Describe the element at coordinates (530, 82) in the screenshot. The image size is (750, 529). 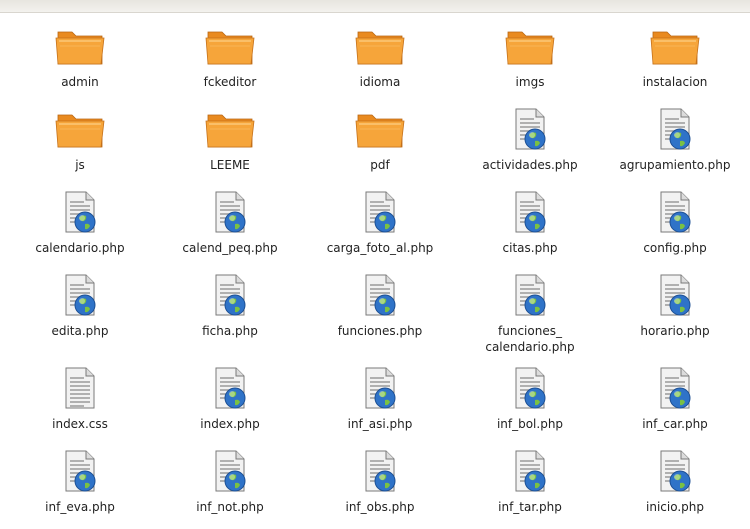
I see `file-label: imgs` at that location.